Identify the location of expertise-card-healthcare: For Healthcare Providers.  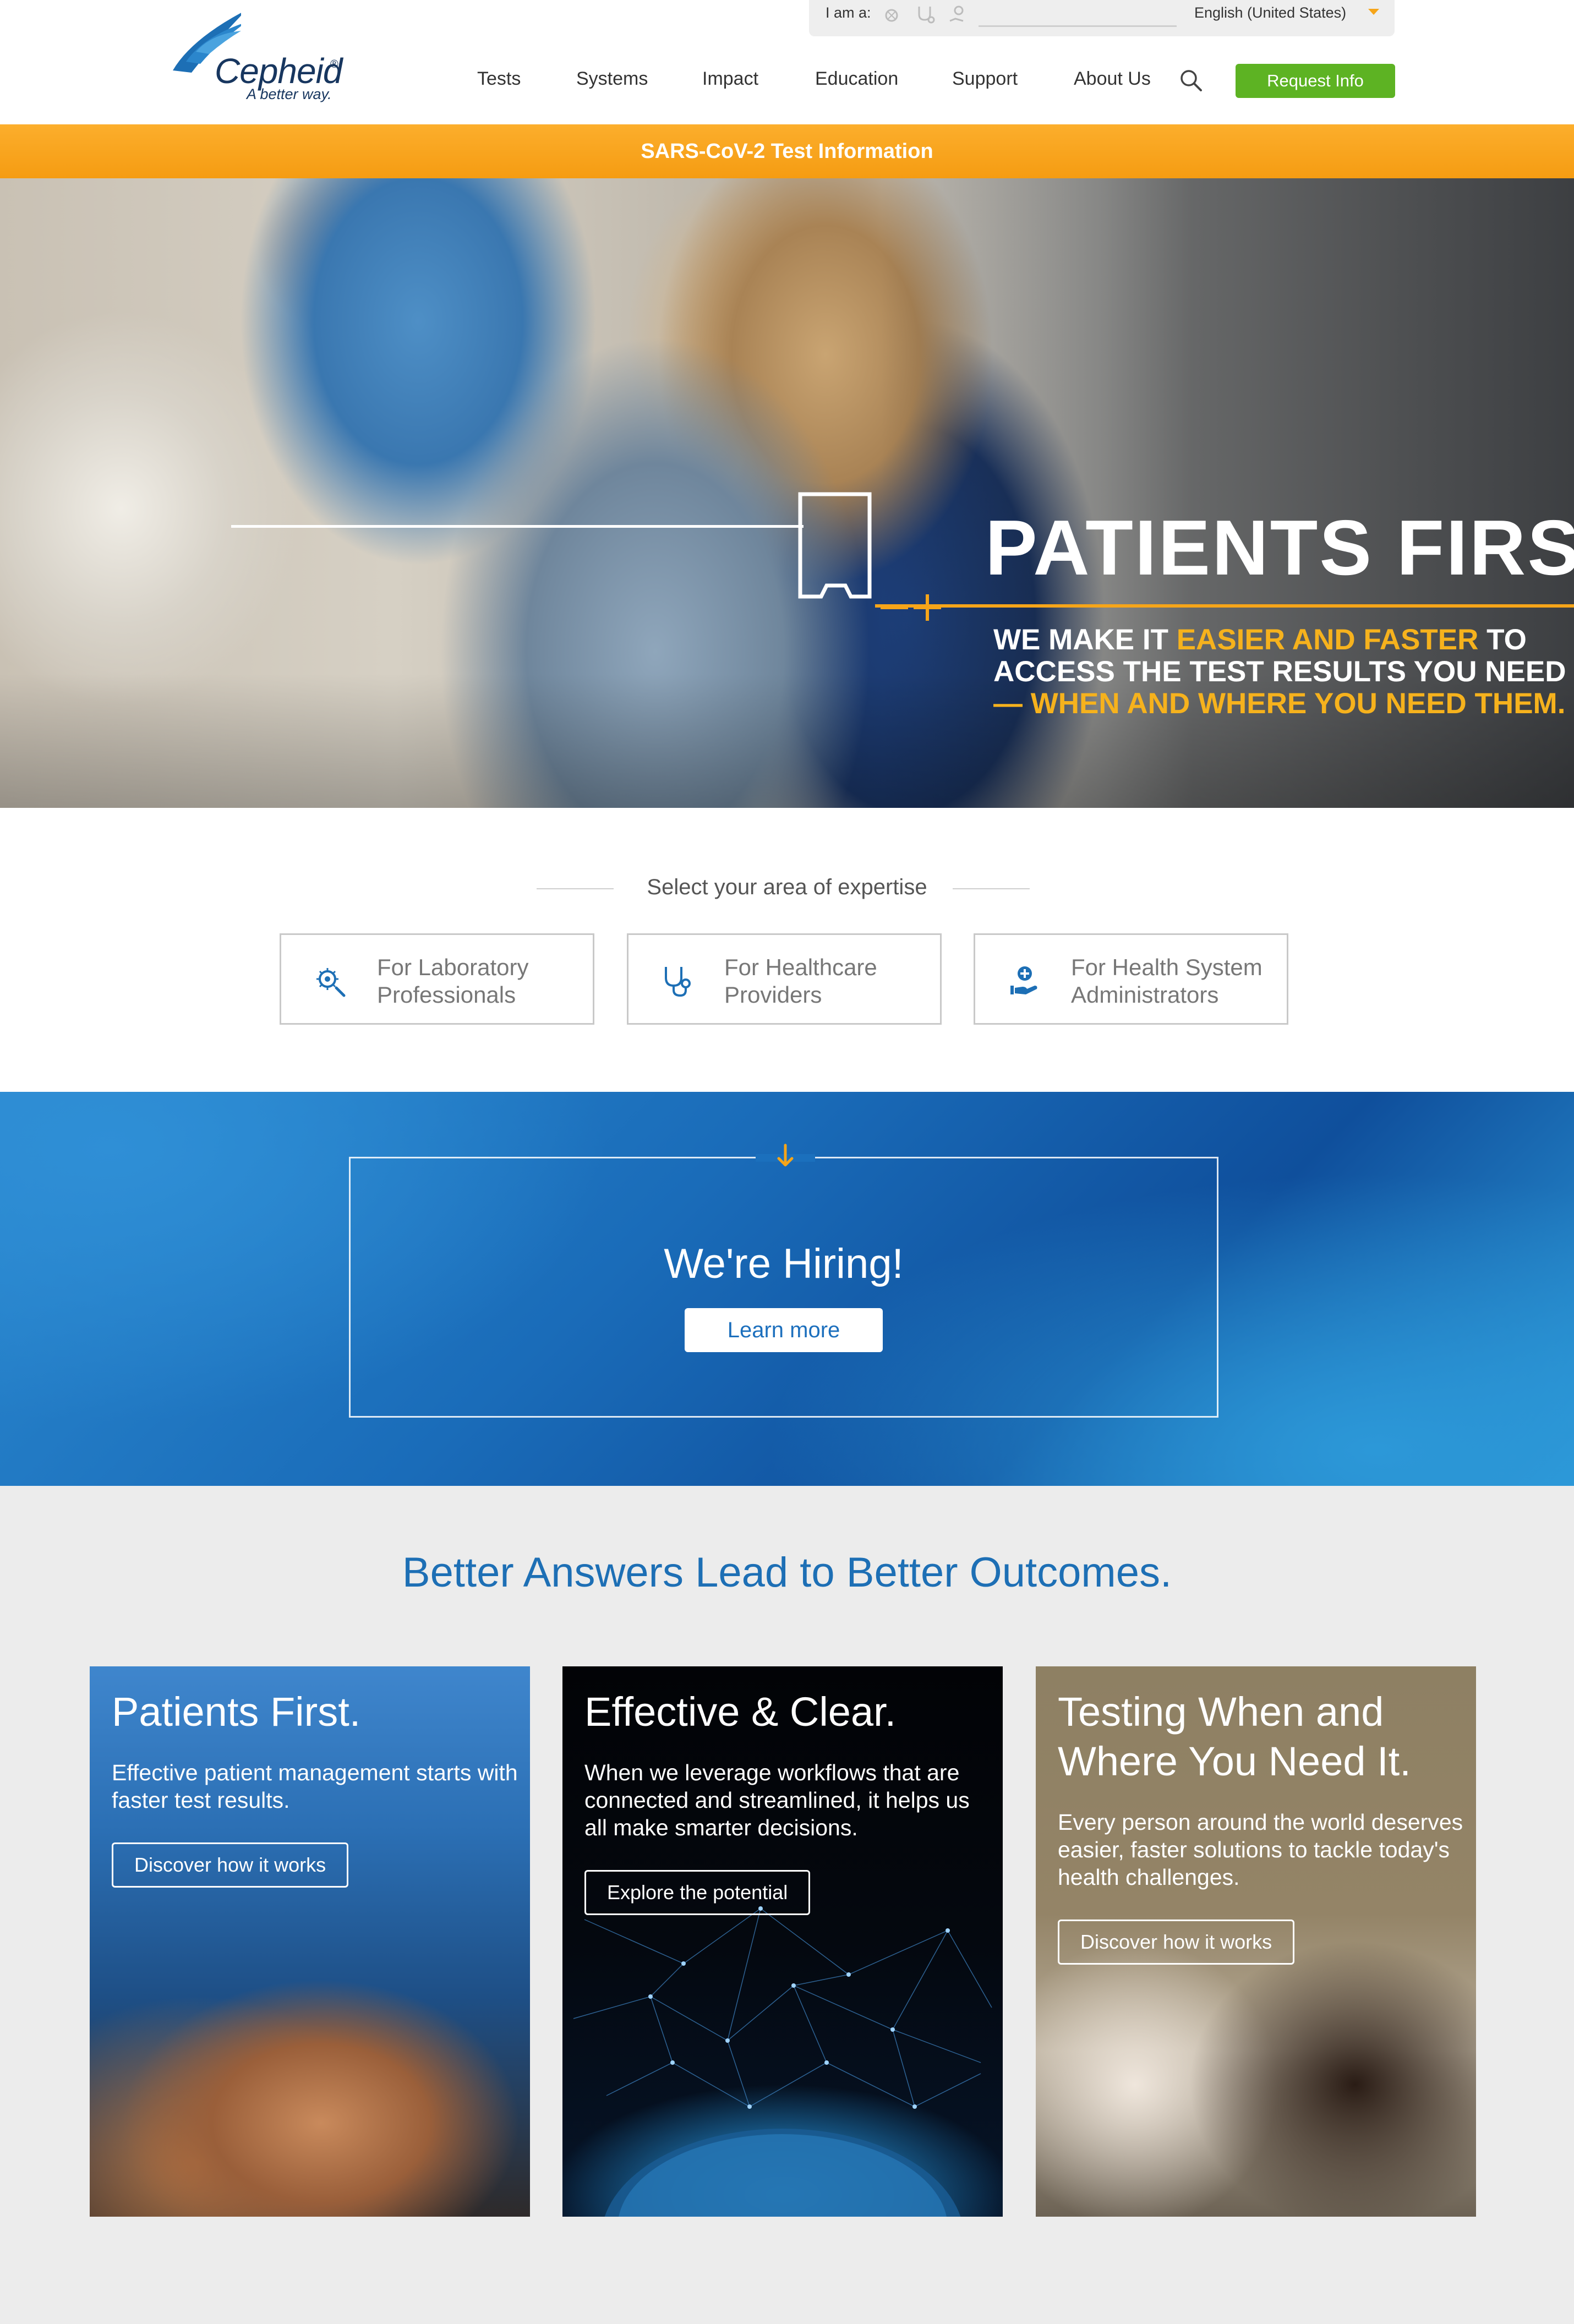
(784, 979).